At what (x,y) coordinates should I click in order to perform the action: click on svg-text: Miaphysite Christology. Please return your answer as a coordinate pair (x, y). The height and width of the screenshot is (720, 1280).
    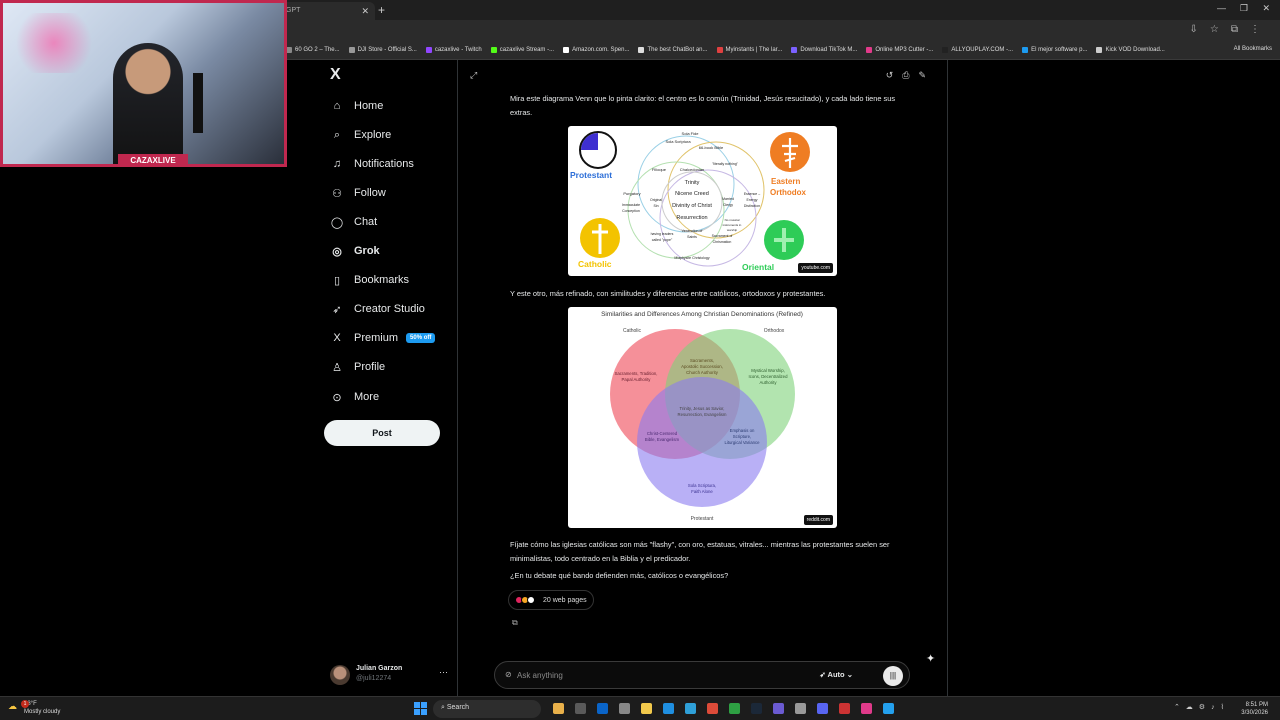
    Looking at the image, I should click on (691, 258).